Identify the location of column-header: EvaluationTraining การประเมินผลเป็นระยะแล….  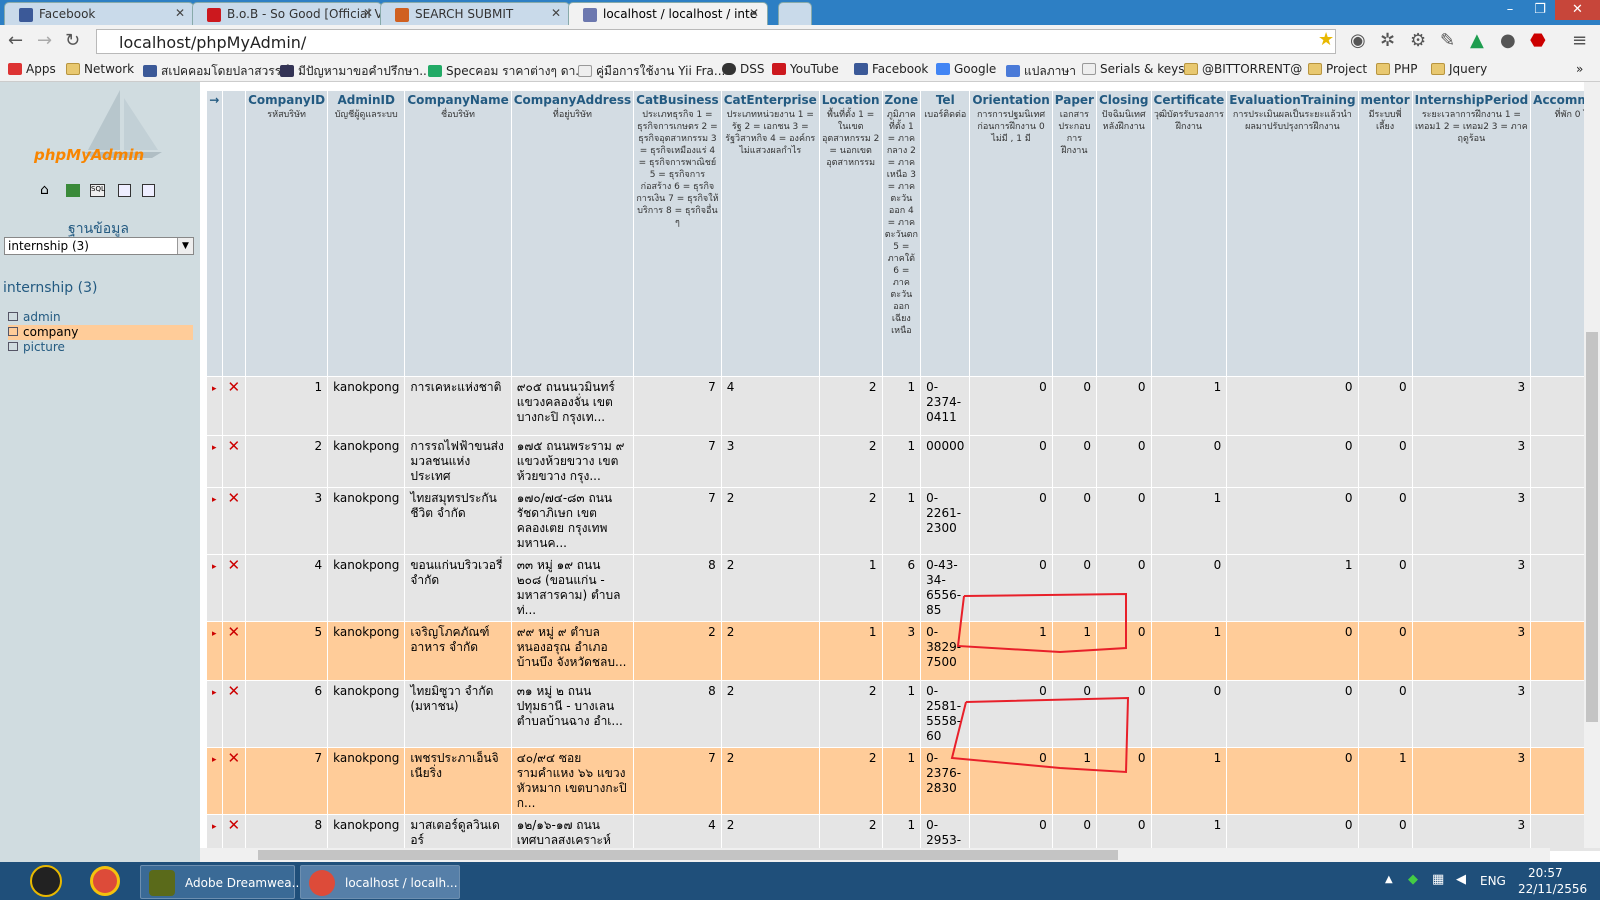
(1292, 233).